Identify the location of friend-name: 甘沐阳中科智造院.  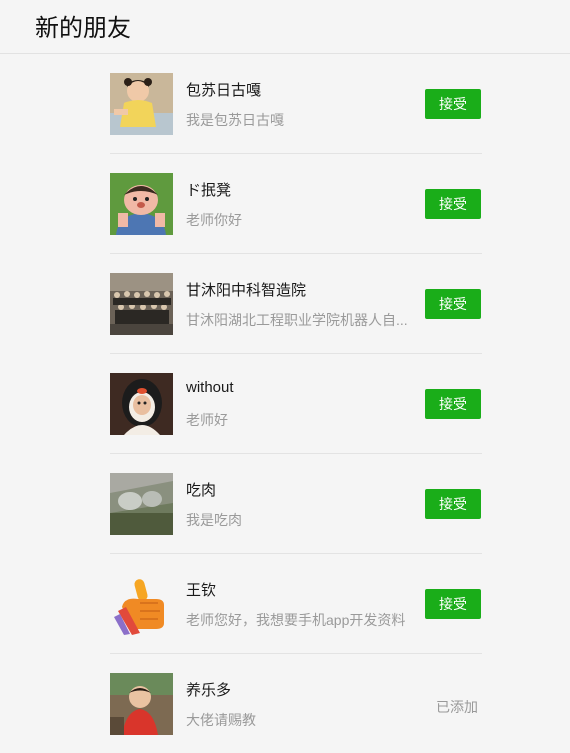
(246, 290).